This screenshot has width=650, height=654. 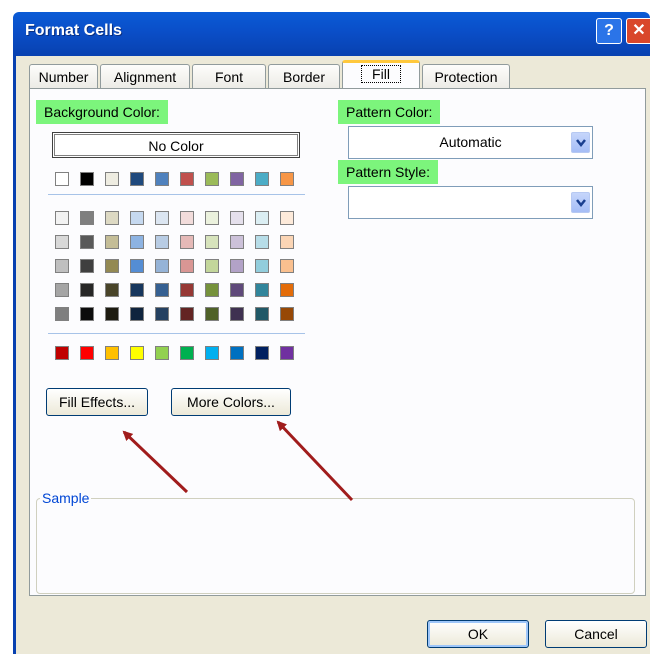 What do you see at coordinates (63, 76) in the screenshot?
I see `tab-number: Number` at bounding box center [63, 76].